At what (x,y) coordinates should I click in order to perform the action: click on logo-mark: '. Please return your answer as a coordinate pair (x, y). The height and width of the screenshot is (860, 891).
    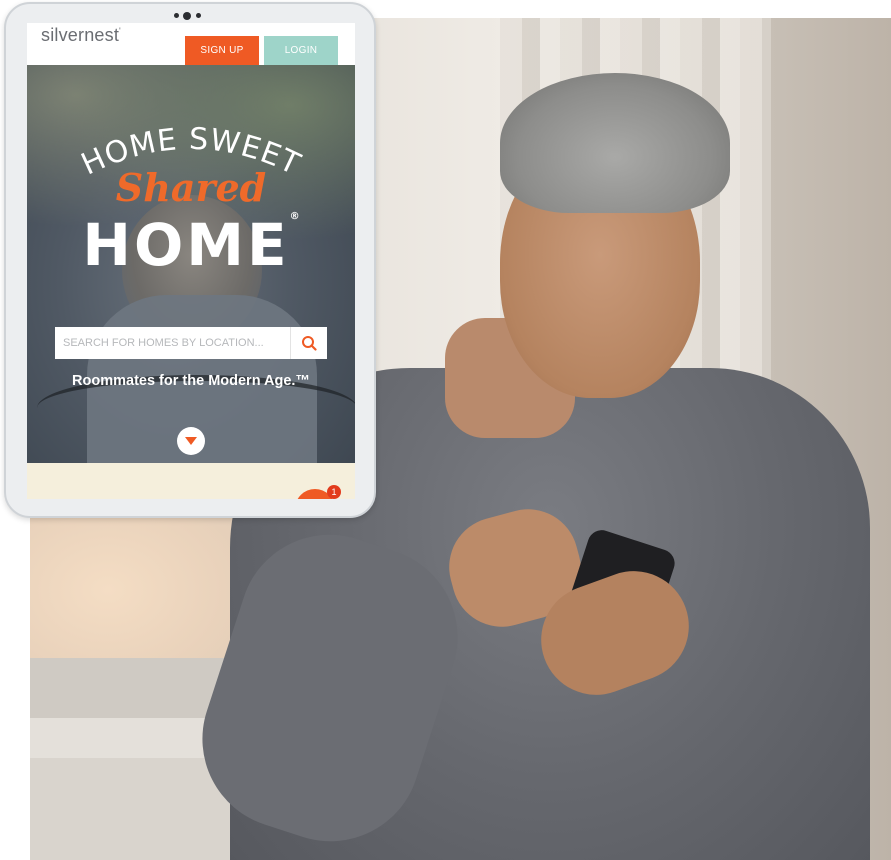
    Looking at the image, I should click on (120, 31).